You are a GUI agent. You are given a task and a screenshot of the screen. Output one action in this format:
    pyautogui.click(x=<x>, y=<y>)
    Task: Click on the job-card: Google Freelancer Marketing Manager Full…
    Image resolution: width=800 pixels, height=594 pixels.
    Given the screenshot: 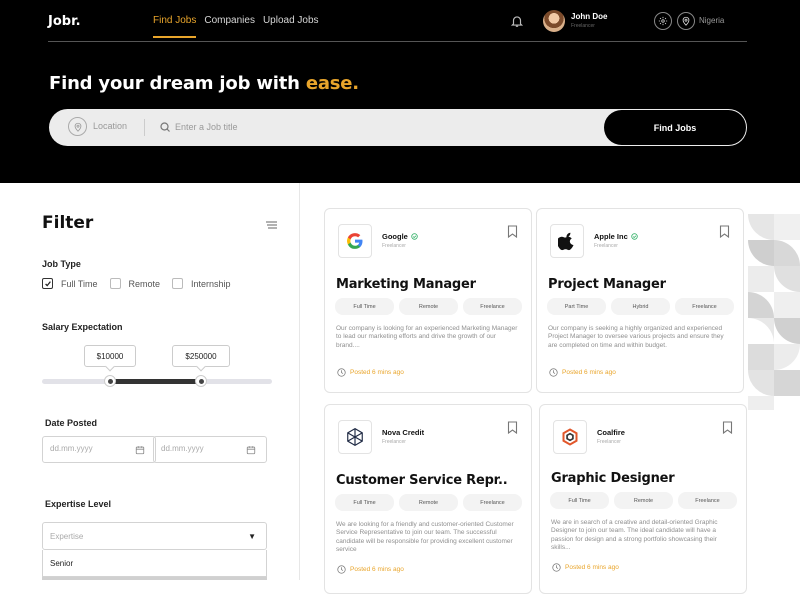 What is the action you would take?
    pyautogui.click(x=428, y=300)
    